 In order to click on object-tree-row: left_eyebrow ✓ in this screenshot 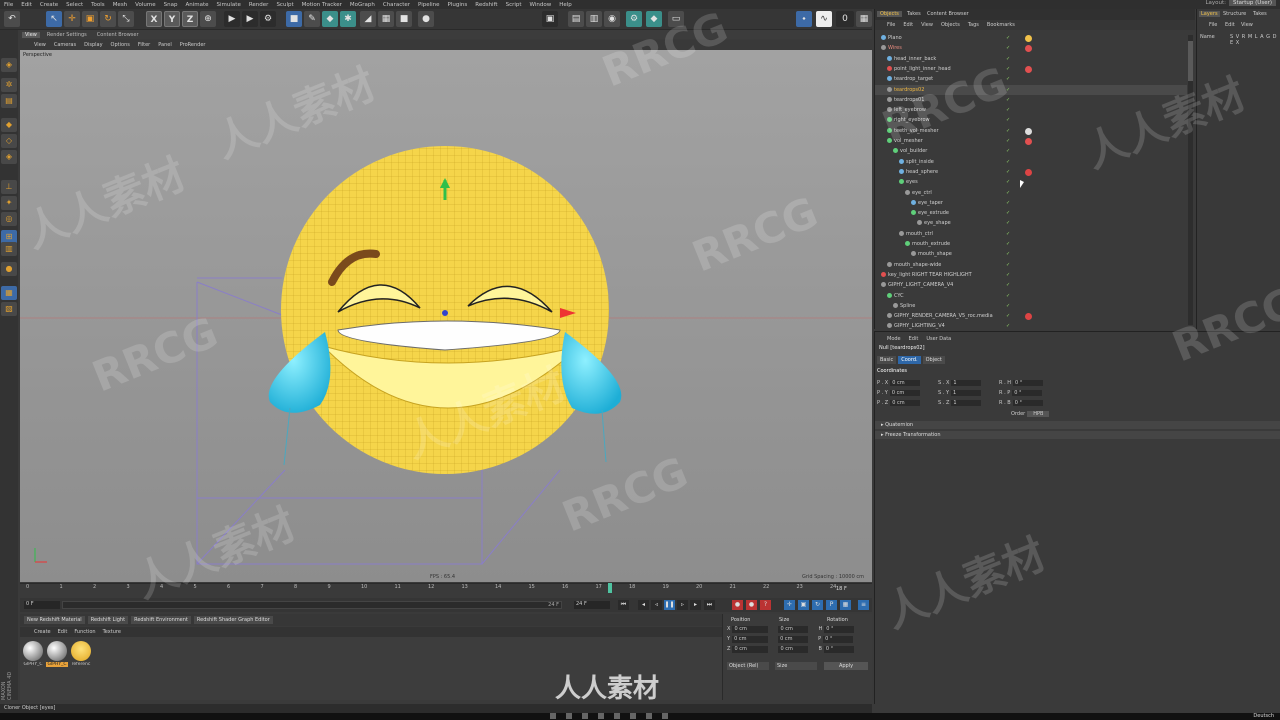, I will do `click(1031, 110)`.